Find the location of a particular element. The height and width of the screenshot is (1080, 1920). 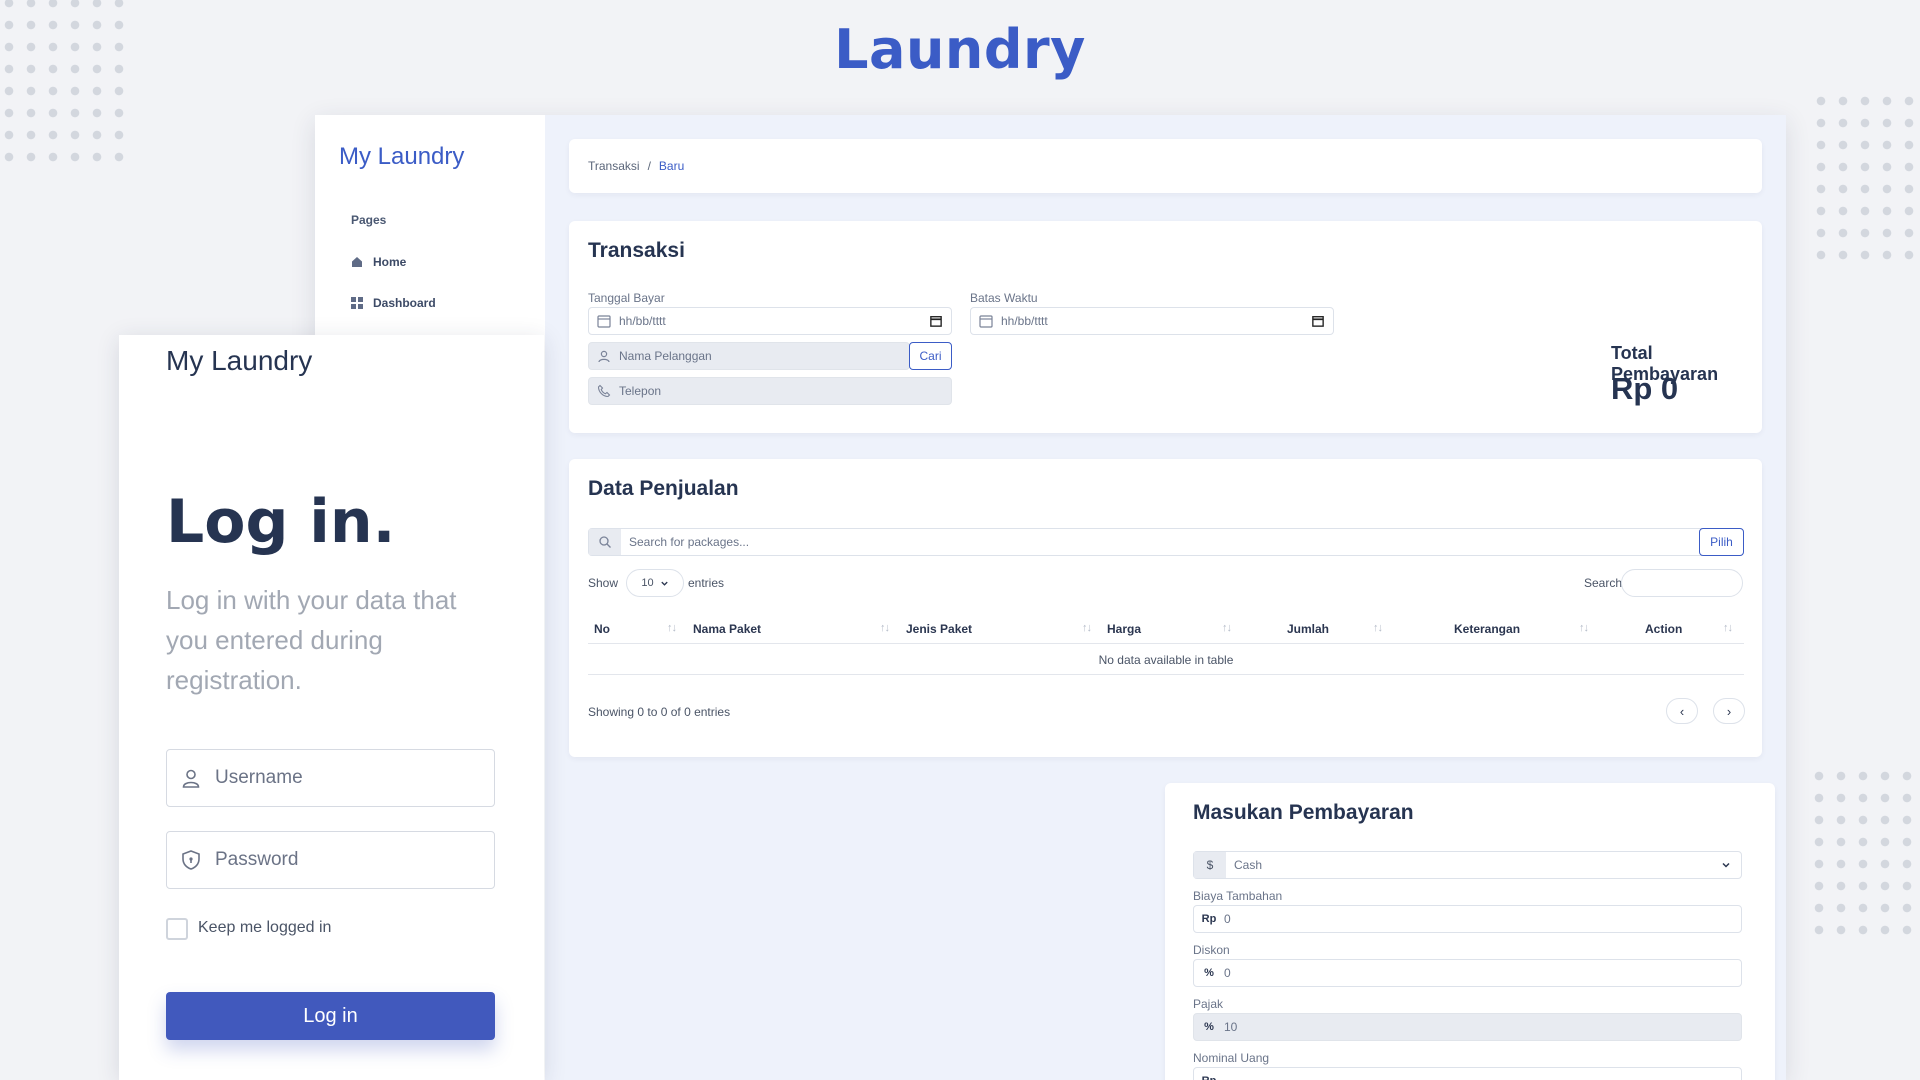

calendar-icon is located at coordinates (986, 321).